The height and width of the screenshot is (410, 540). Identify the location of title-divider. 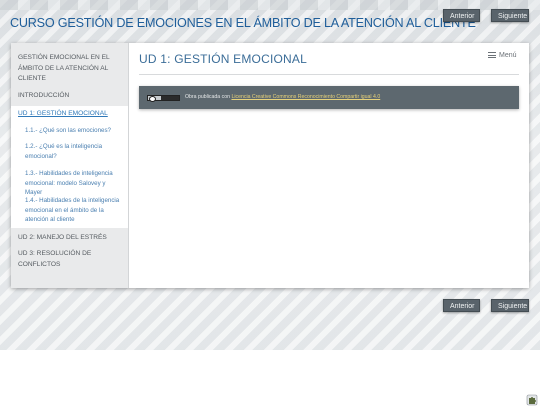
(329, 74).